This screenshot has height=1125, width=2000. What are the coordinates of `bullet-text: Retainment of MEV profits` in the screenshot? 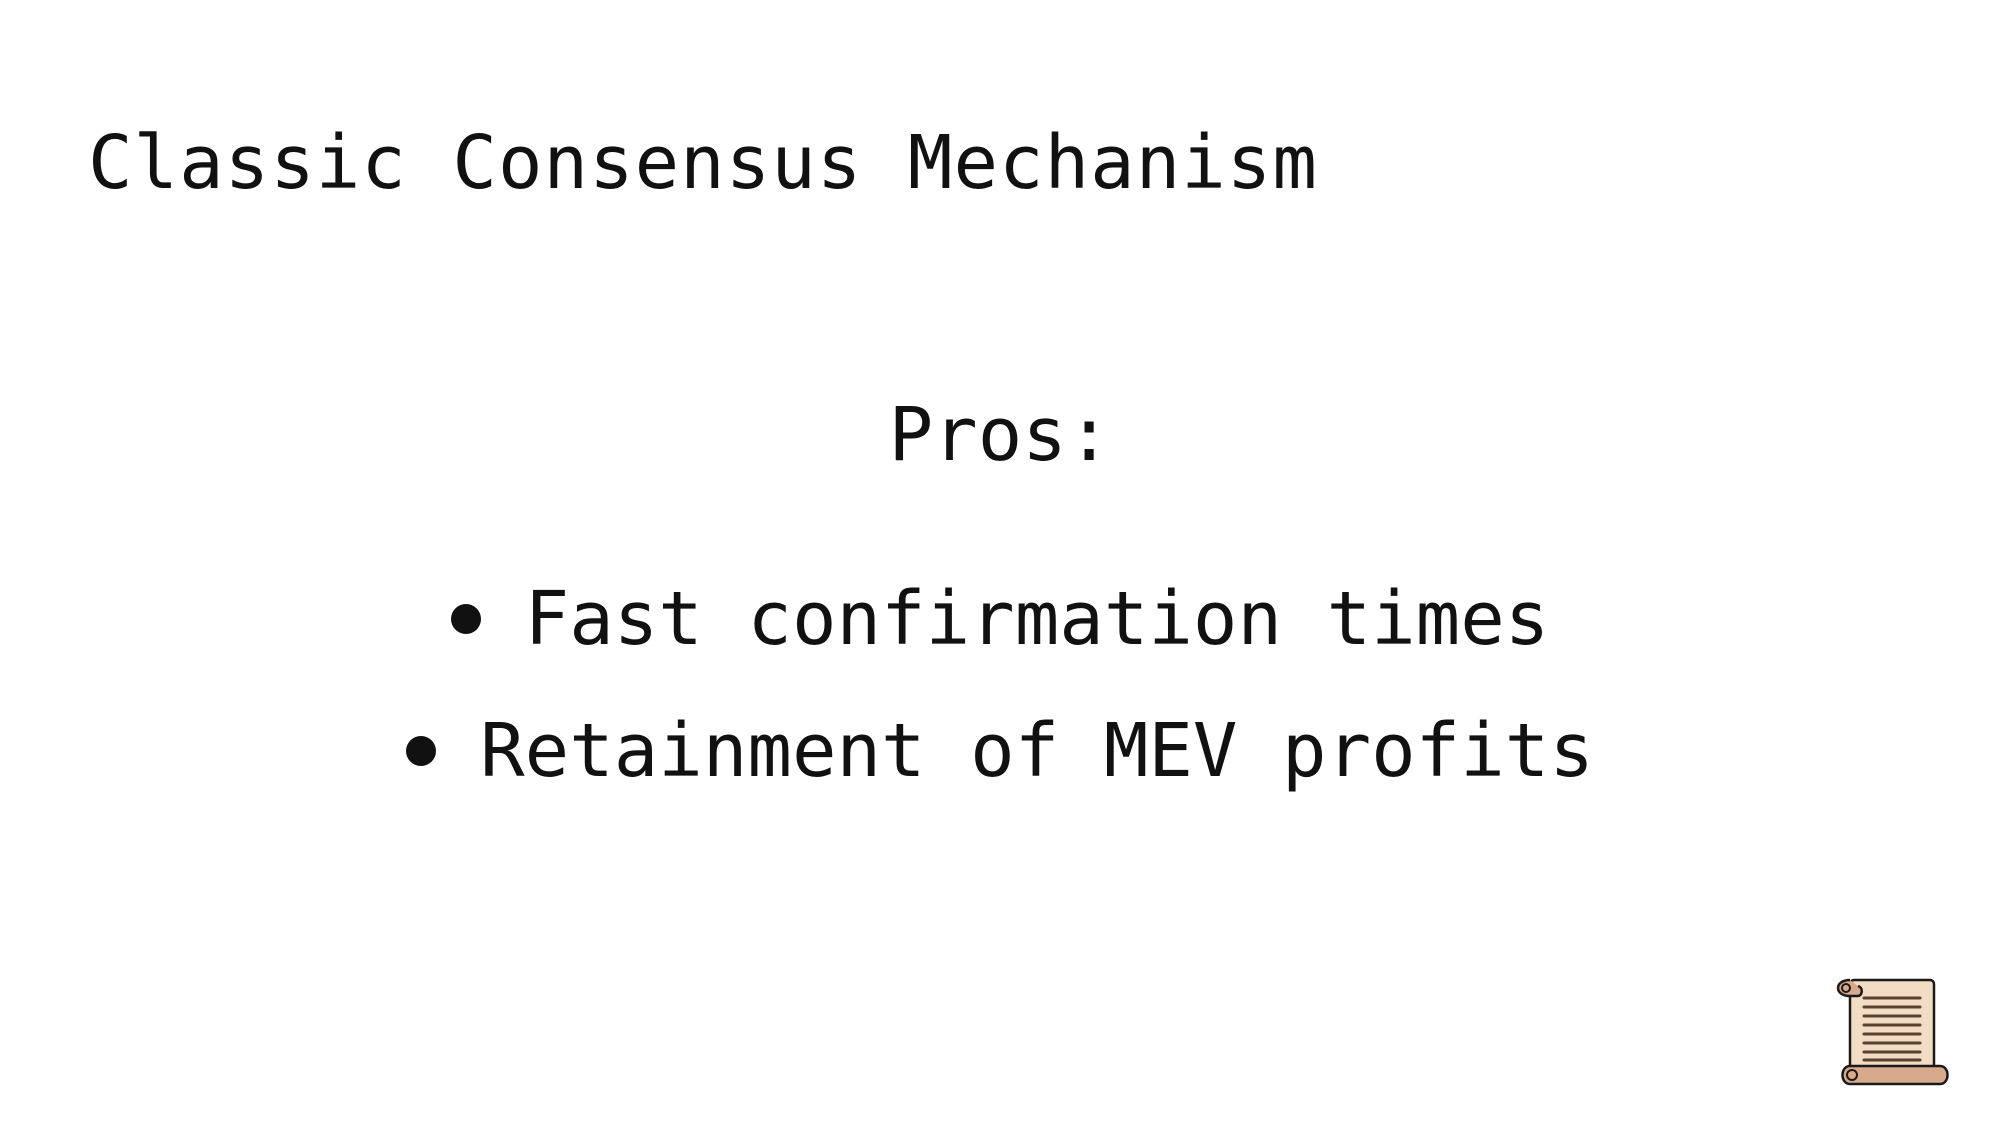 It's located at (1037, 751).